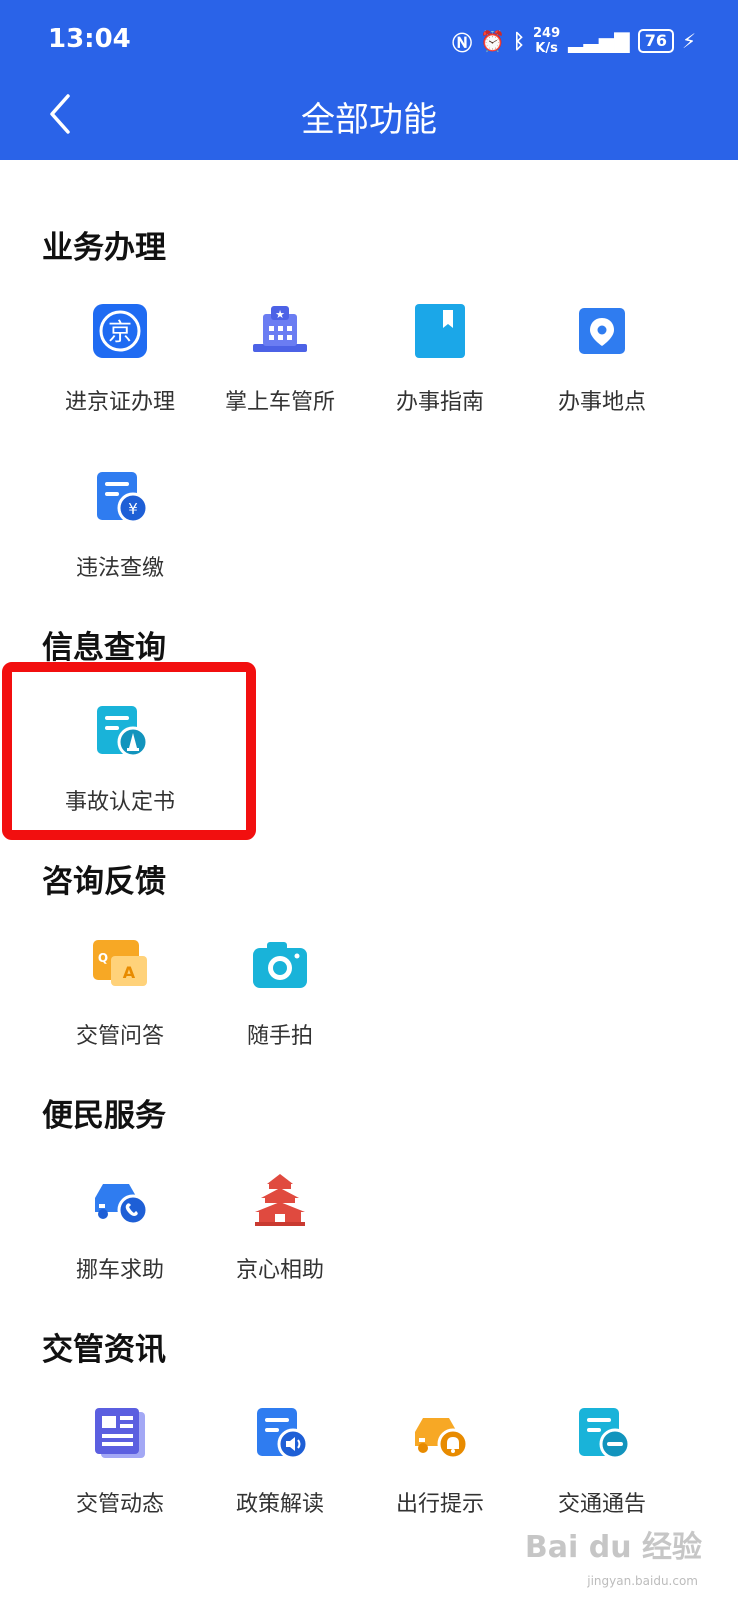 This screenshot has width=738, height=1600. Describe the element at coordinates (279, 1270) in the screenshot. I see `item-label: 京心相助` at that location.